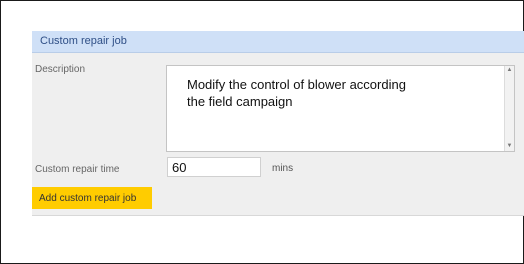  I want to click on repair-time-input, so click(214, 167).